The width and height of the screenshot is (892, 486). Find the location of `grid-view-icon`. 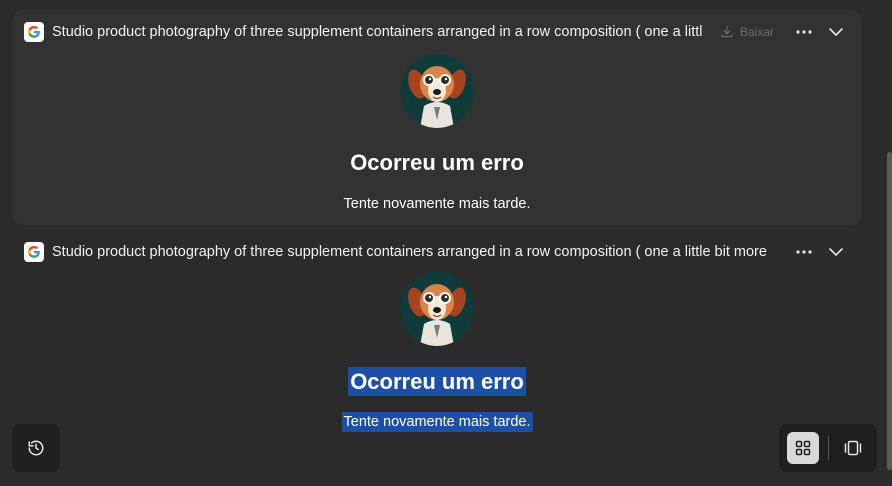

grid-view-icon is located at coordinates (803, 448).